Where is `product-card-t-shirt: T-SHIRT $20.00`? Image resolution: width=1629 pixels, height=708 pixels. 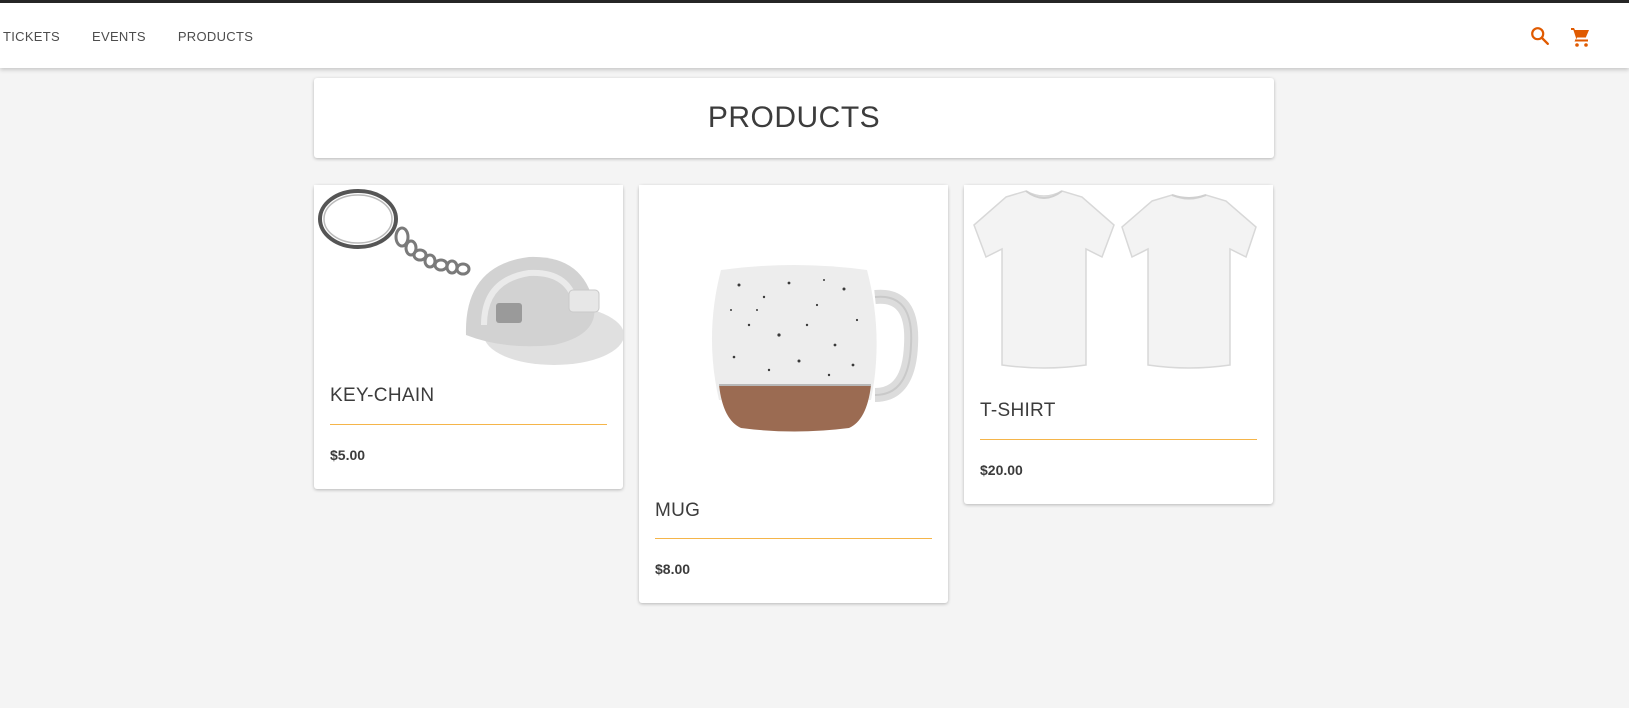
product-card-t-shirt: T-SHIRT $20.00 is located at coordinates (1118, 344).